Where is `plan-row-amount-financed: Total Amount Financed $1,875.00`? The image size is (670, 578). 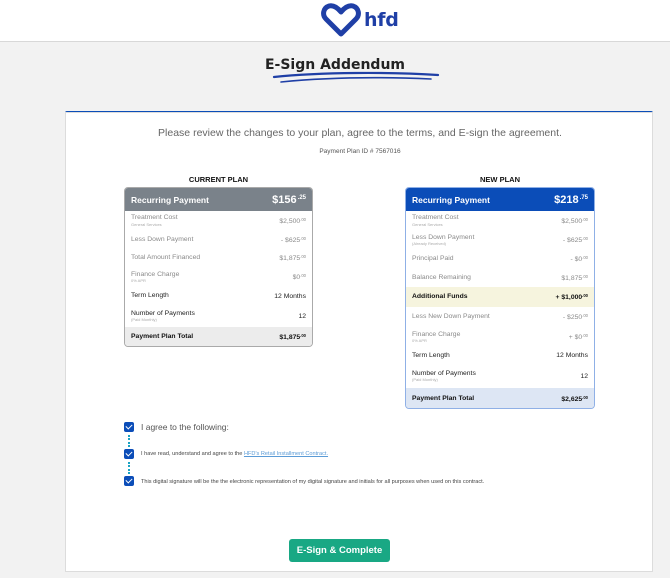 plan-row-amount-financed: Total Amount Financed $1,875.00 is located at coordinates (218, 258).